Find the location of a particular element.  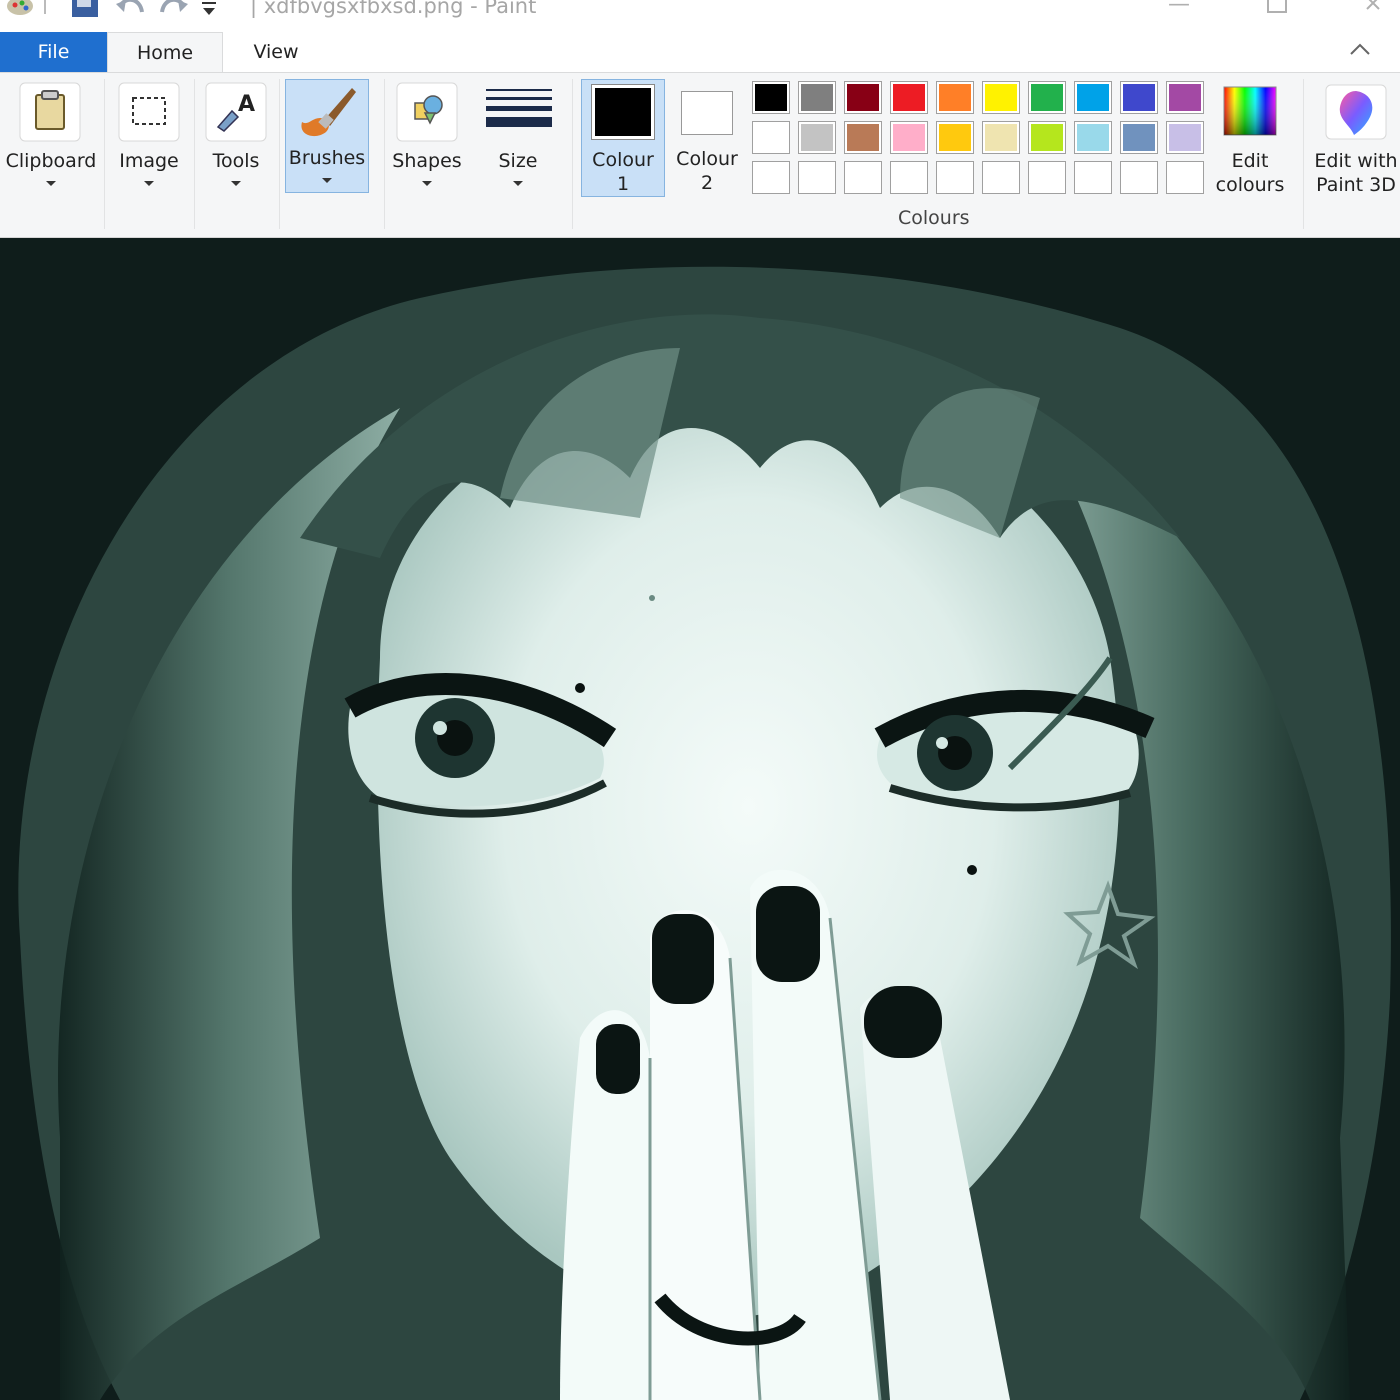

select-icon is located at coordinates (149, 112).